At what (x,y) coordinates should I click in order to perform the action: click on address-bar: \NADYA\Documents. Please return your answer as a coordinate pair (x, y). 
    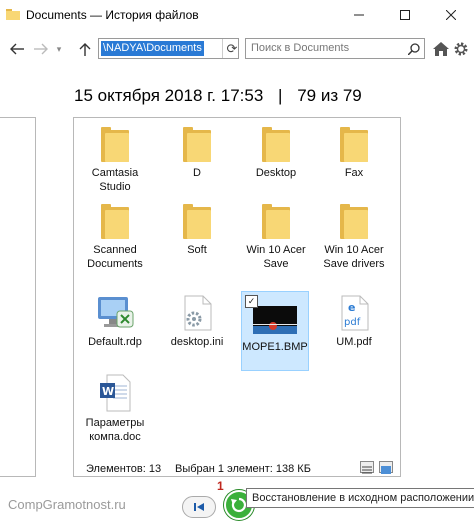
    Looking at the image, I should click on (168, 48).